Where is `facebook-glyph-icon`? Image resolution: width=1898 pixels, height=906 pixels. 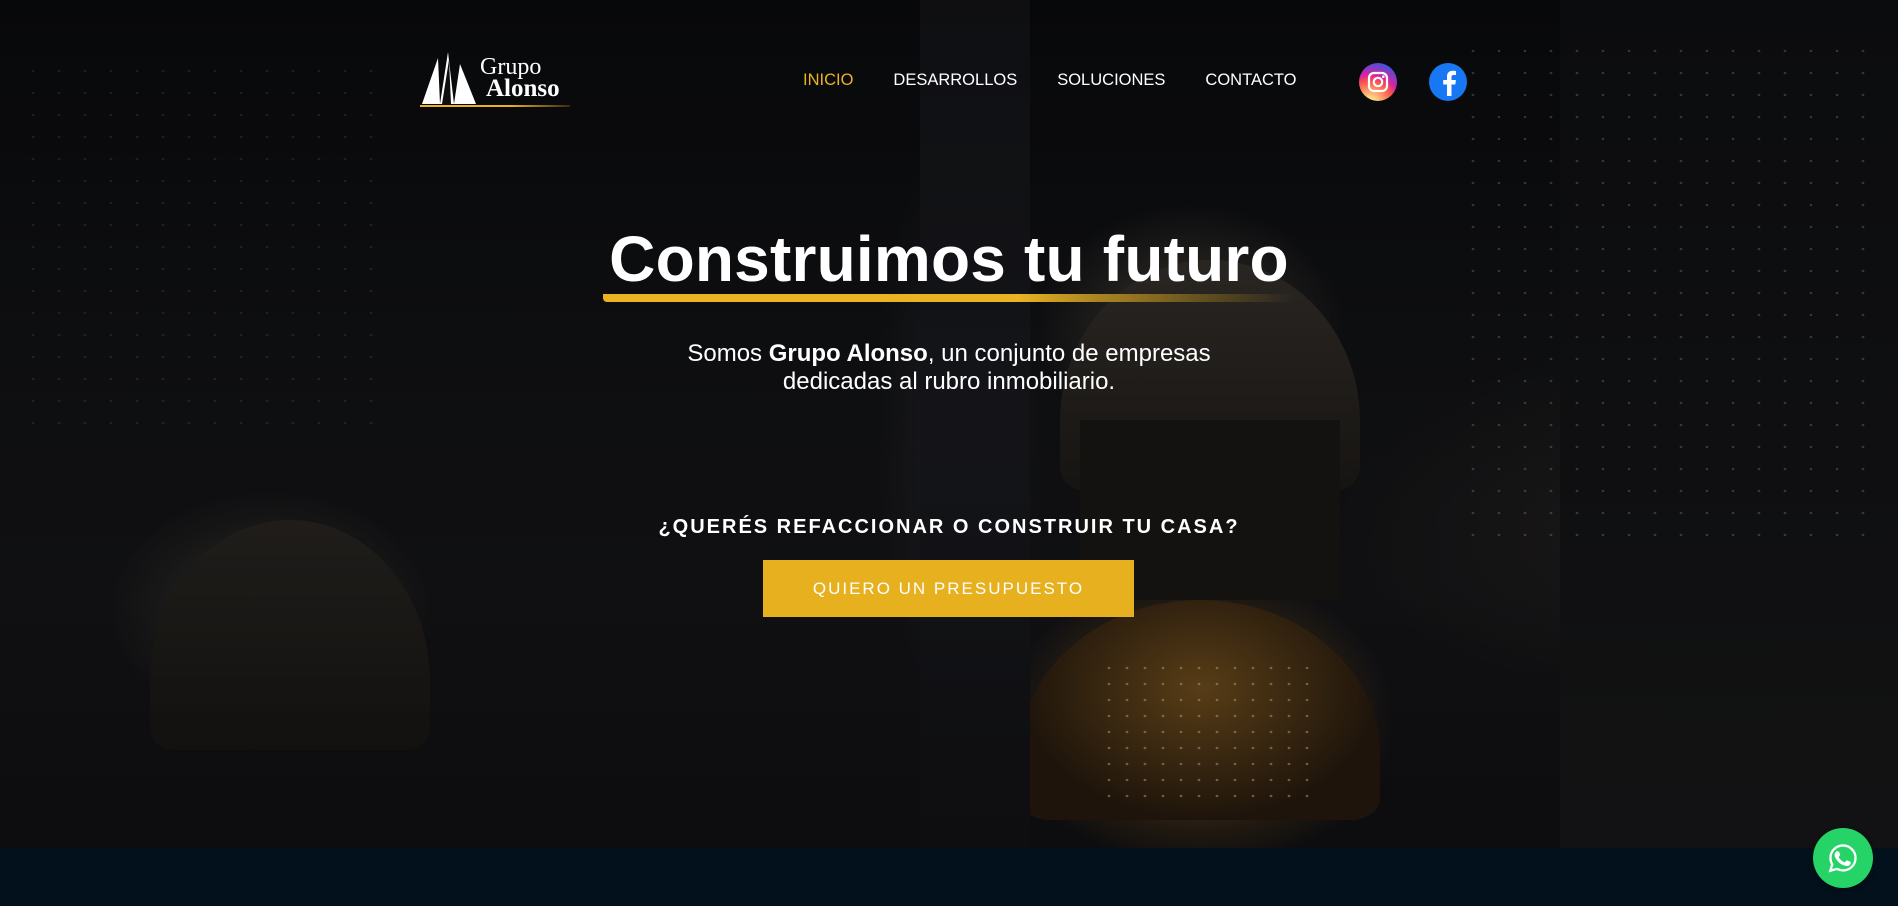
facebook-glyph-icon is located at coordinates (1449, 83).